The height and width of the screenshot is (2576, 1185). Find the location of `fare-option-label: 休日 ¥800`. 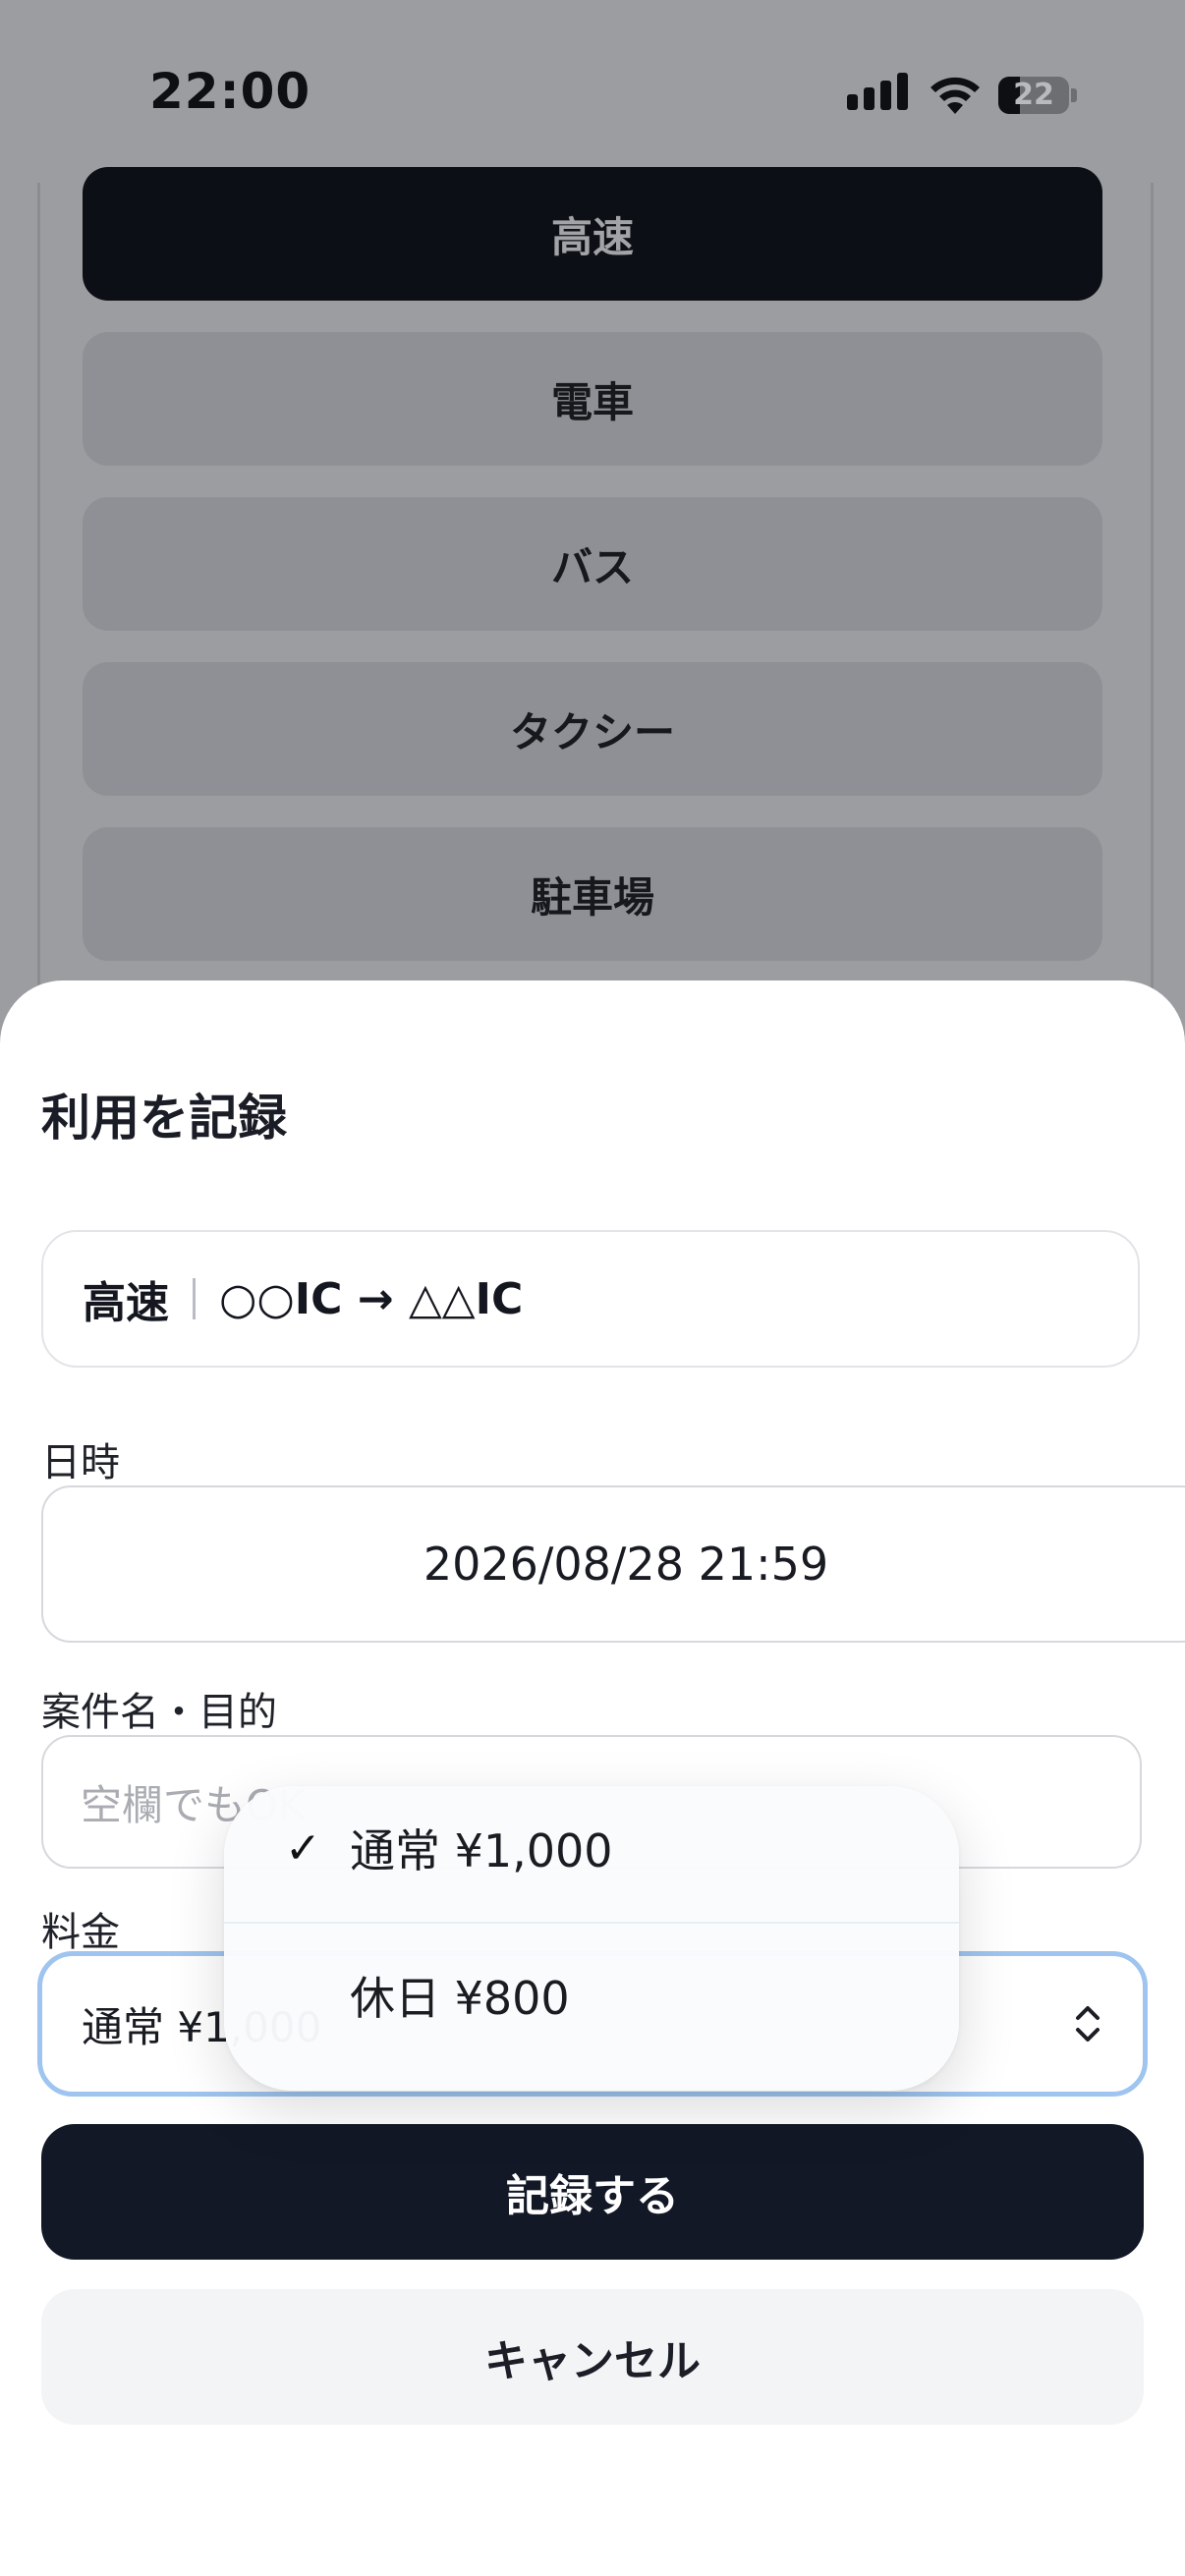

fare-option-label: 休日 ¥800 is located at coordinates (460, 1998).